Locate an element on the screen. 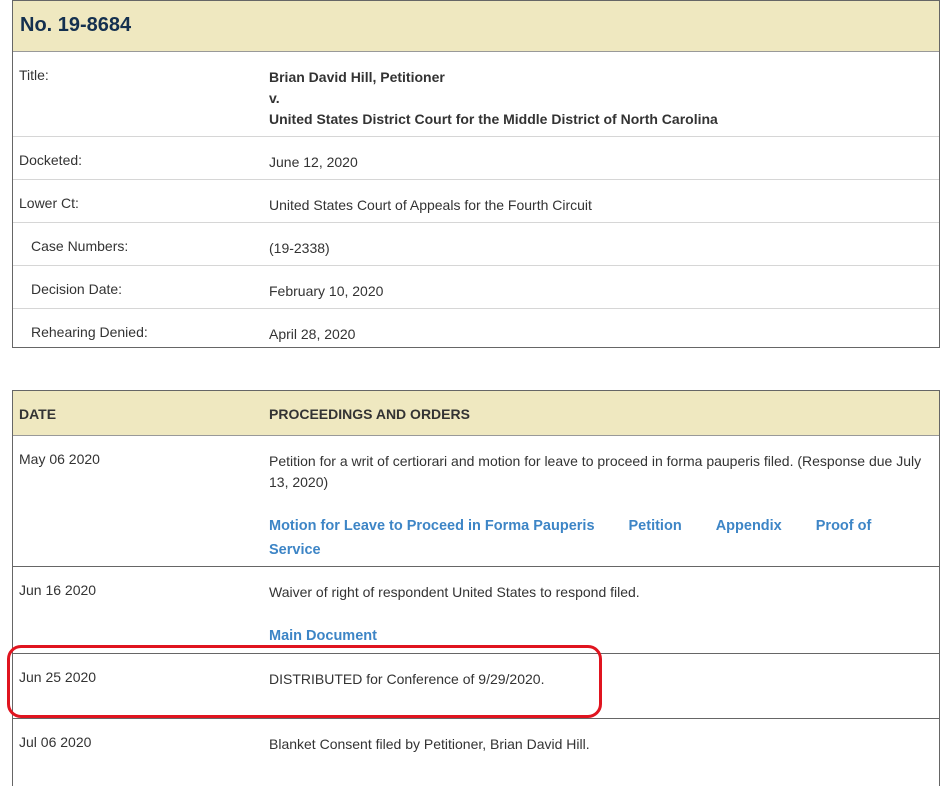 This screenshot has height=789, width=952. entry-content: DISTRIBUTED for Conference of 9/29/2020. is located at coordinates (597, 679).